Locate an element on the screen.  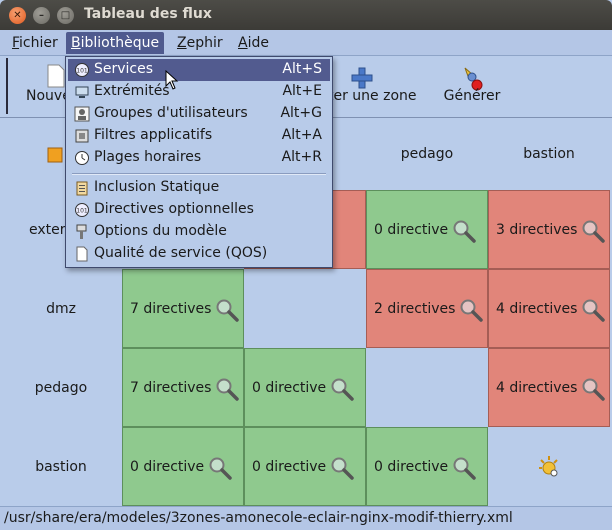
menu-bibliotheque-rest: ibliothèque is located at coordinates (120, 43).